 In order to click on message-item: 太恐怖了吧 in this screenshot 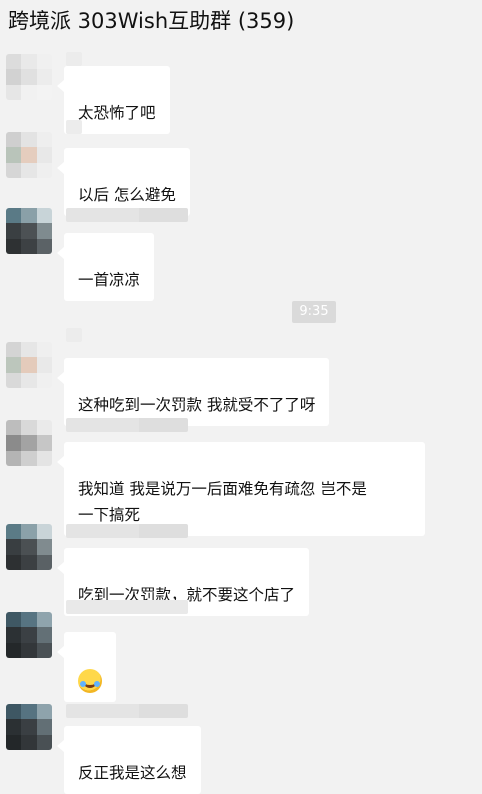, I will do `click(241, 87)`.